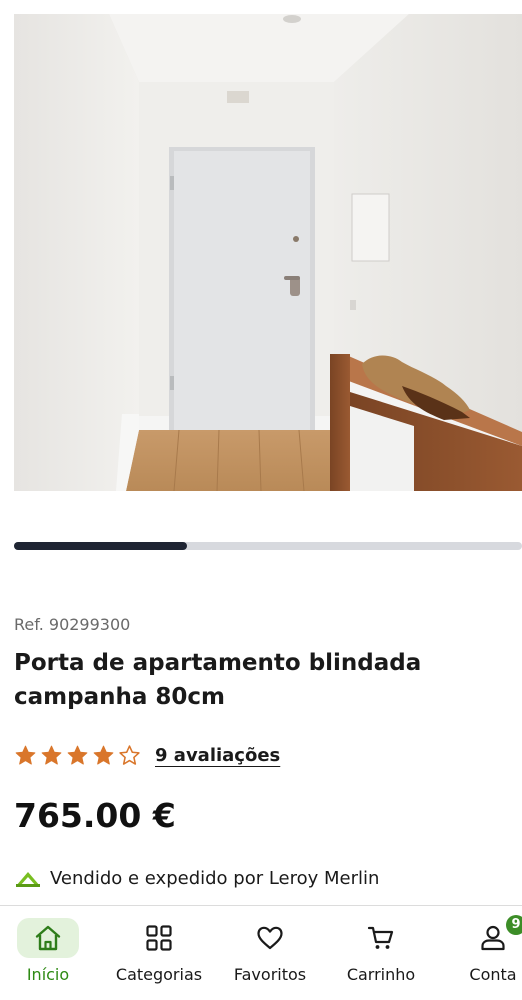 The image size is (522, 1000). I want to click on nav-home-icon-wrap, so click(48, 938).